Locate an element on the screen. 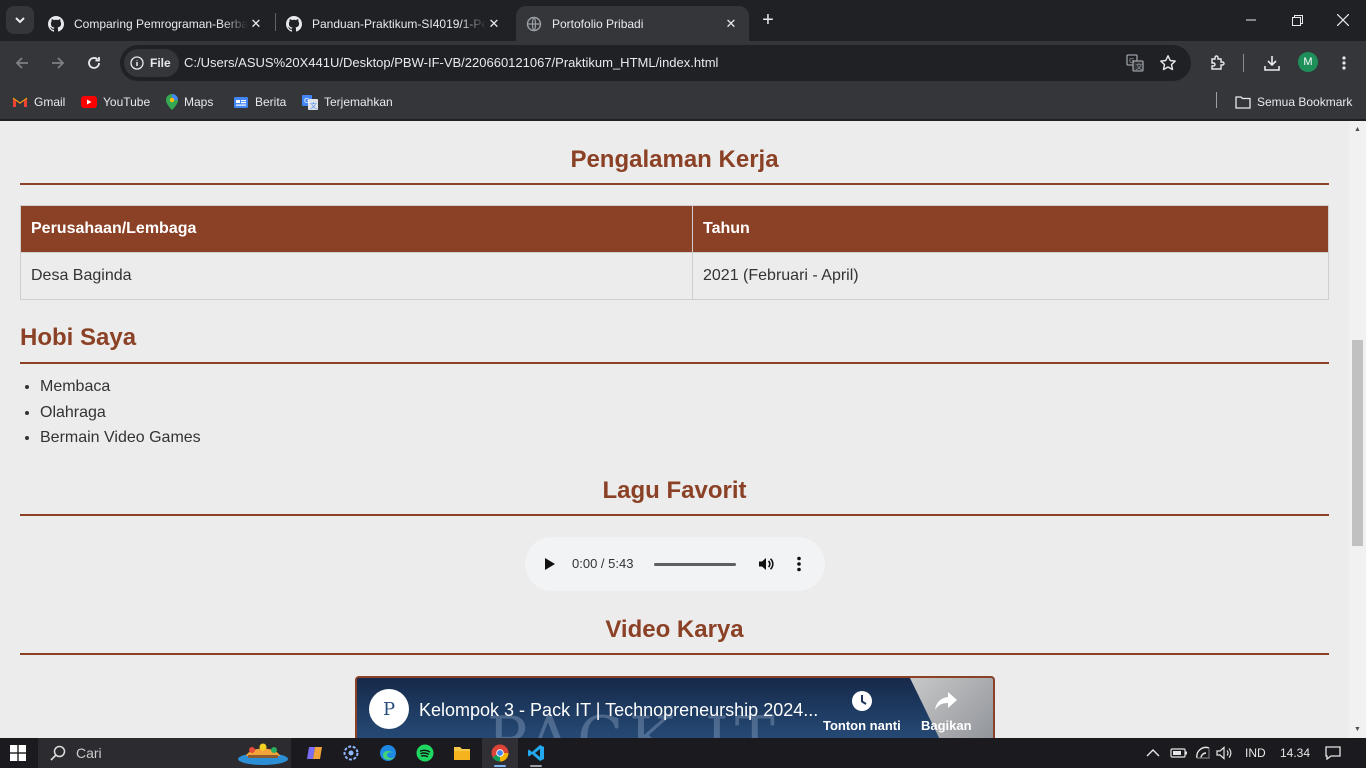 The width and height of the screenshot is (1366, 768). taskbar-search: Cari is located at coordinates (164, 753).